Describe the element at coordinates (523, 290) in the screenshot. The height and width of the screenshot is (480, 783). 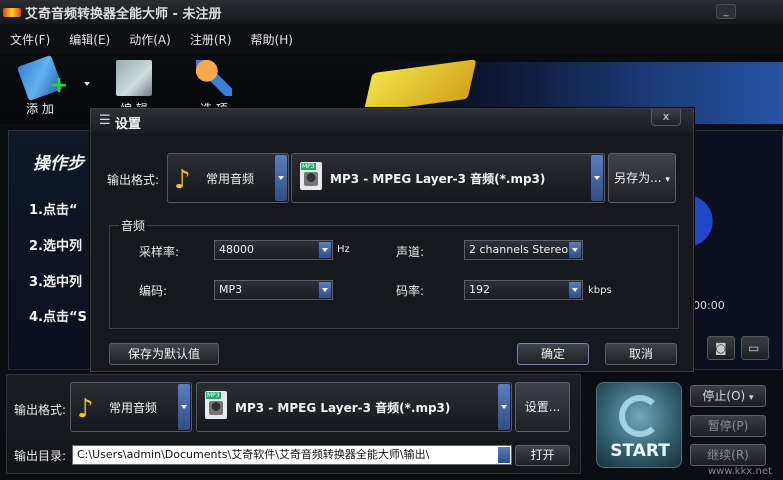
I see `bitrate-select: 192` at that location.